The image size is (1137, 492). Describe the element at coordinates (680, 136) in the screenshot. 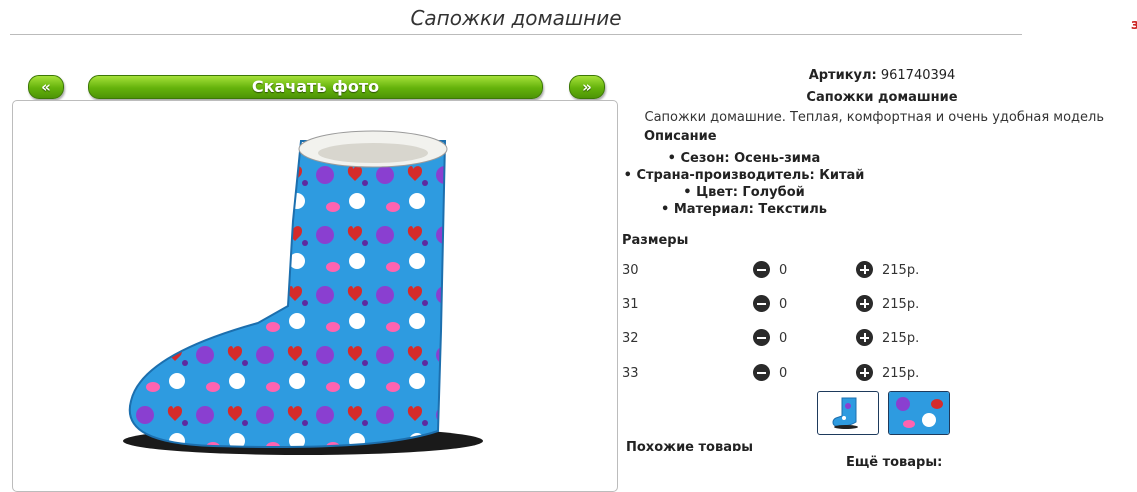

I see `description-heading: Описание` at that location.